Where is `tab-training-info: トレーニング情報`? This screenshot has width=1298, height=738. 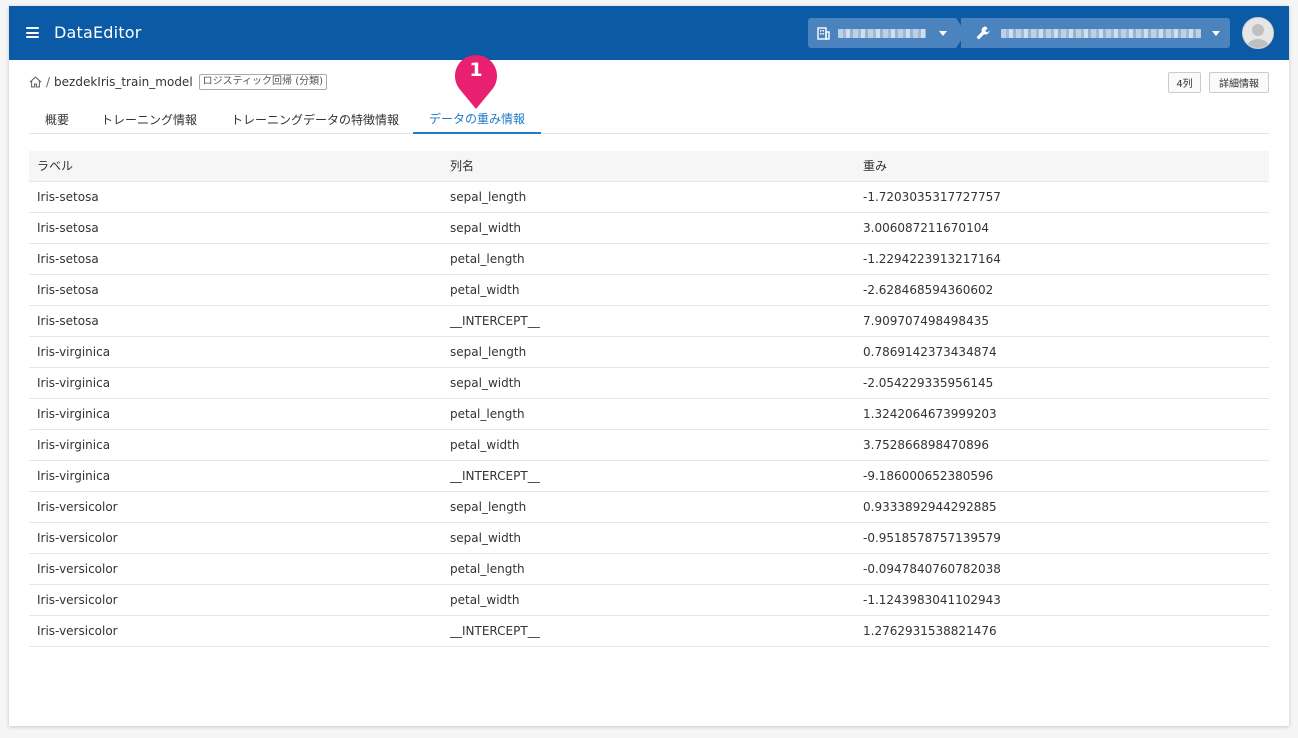 tab-training-info: トレーニング情報 is located at coordinates (149, 119).